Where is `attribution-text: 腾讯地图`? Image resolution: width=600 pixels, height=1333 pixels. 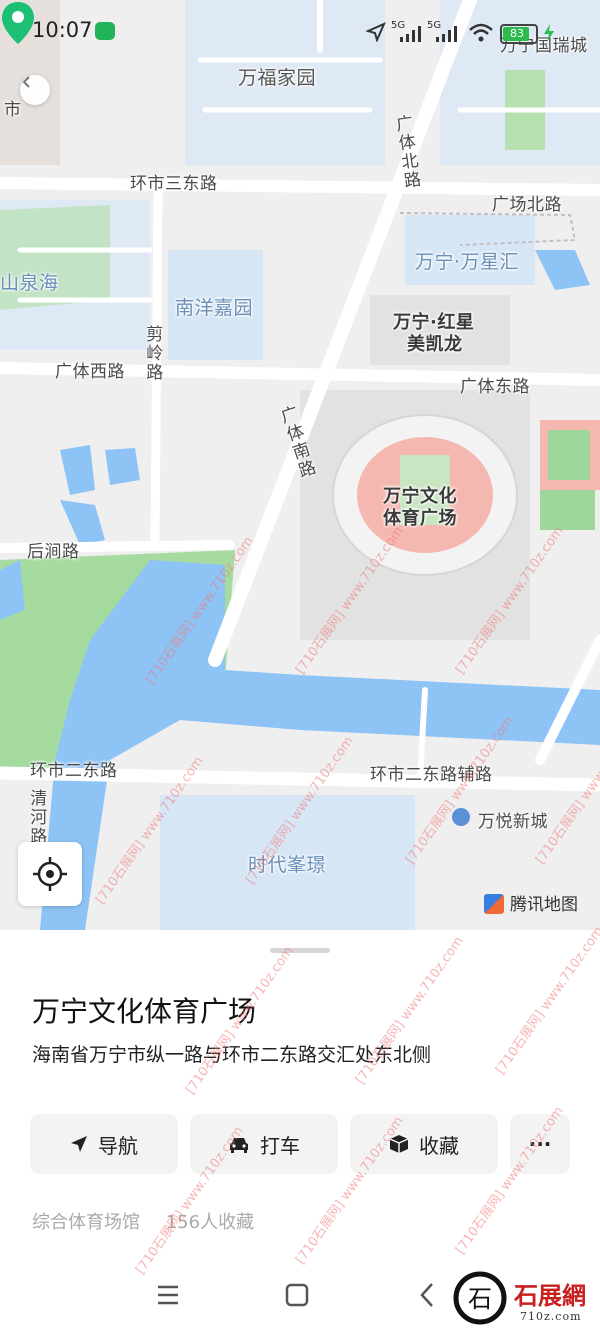
attribution-text: 腾讯地图 is located at coordinates (544, 905).